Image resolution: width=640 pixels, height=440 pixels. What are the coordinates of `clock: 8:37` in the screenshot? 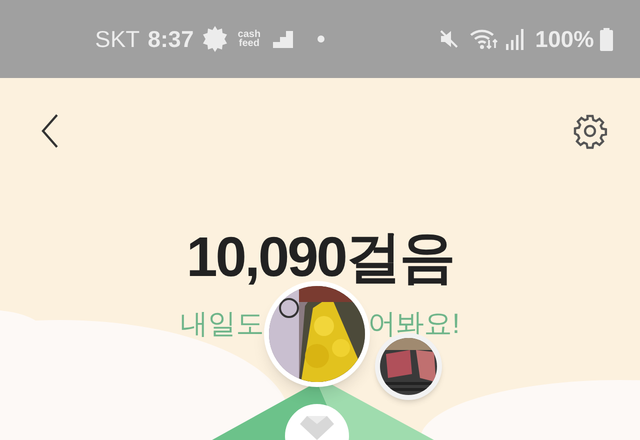 It's located at (171, 39).